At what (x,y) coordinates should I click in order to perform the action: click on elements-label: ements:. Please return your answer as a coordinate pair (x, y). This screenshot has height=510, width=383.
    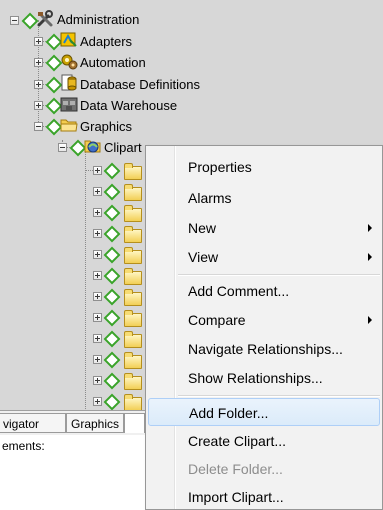
    Looking at the image, I should click on (23, 446).